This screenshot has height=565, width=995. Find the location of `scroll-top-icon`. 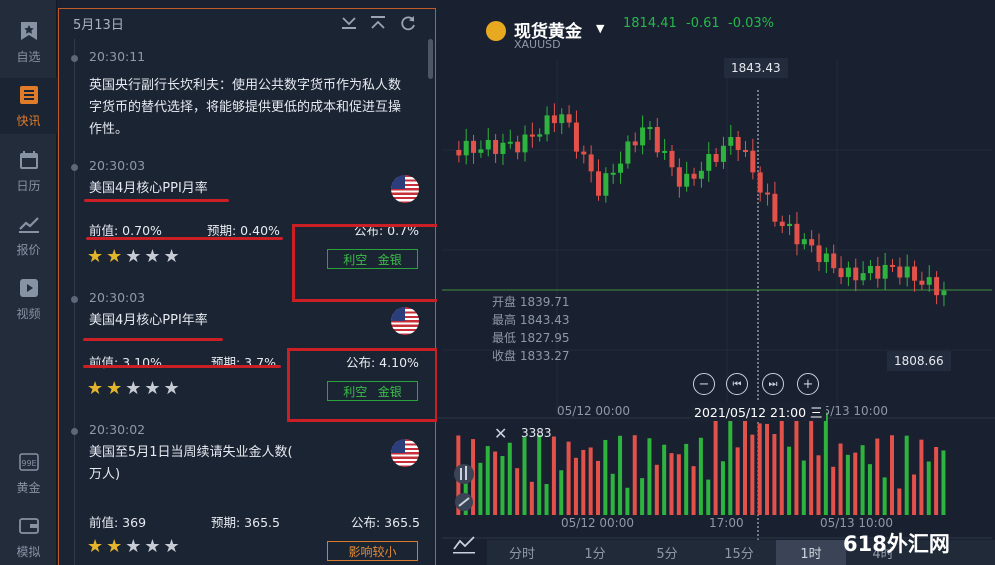

scroll-top-icon is located at coordinates (378, 23).